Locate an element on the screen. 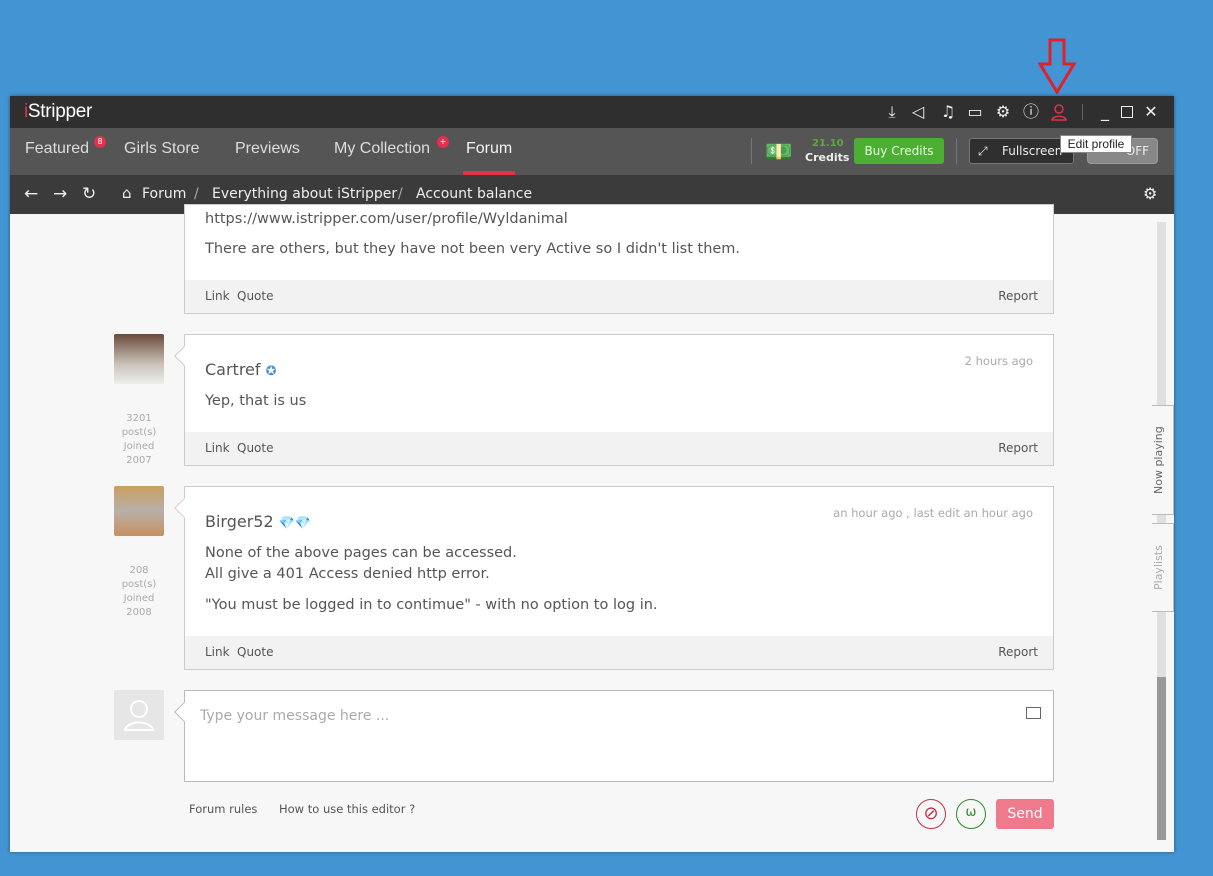 Image resolution: width=1213 pixels, height=876 pixels. editor-help-link: How to use this editor ? is located at coordinates (347, 809).